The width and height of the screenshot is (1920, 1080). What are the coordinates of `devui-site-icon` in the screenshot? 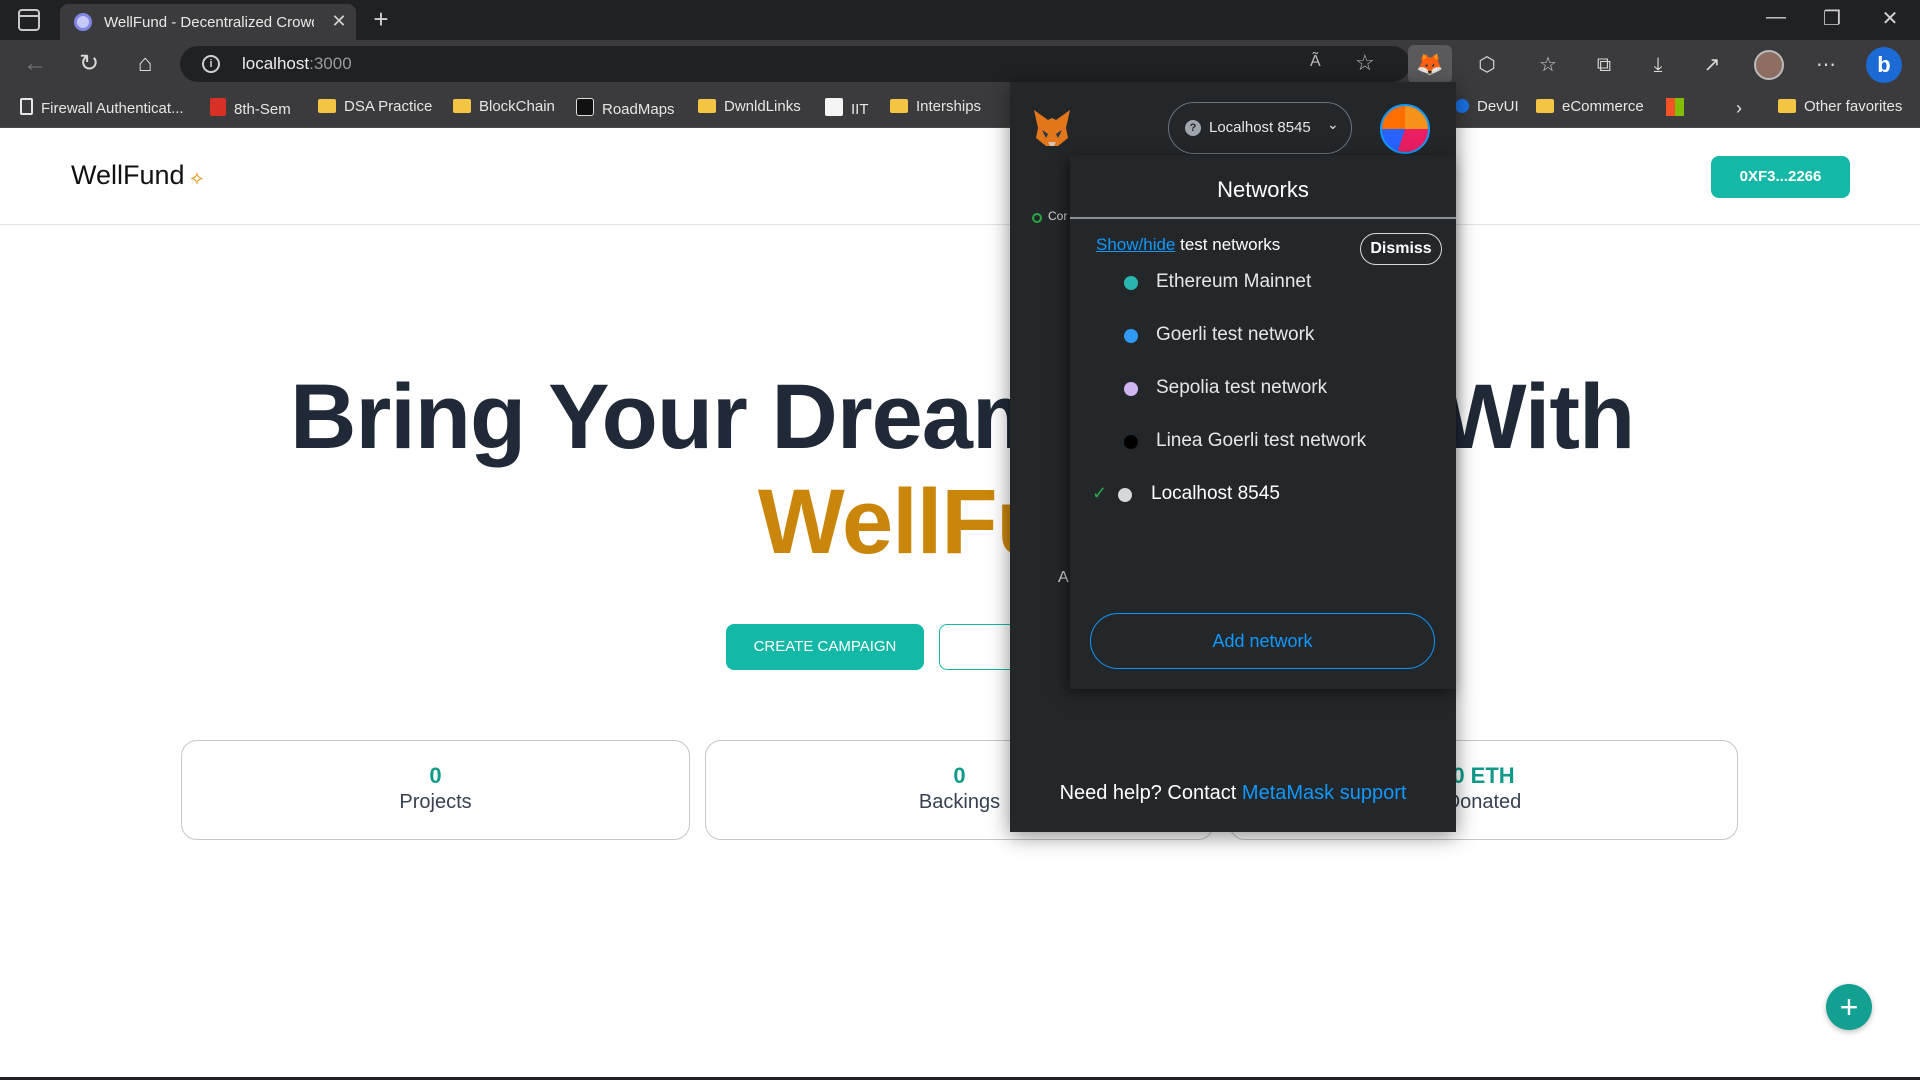 It's located at (1462, 106).